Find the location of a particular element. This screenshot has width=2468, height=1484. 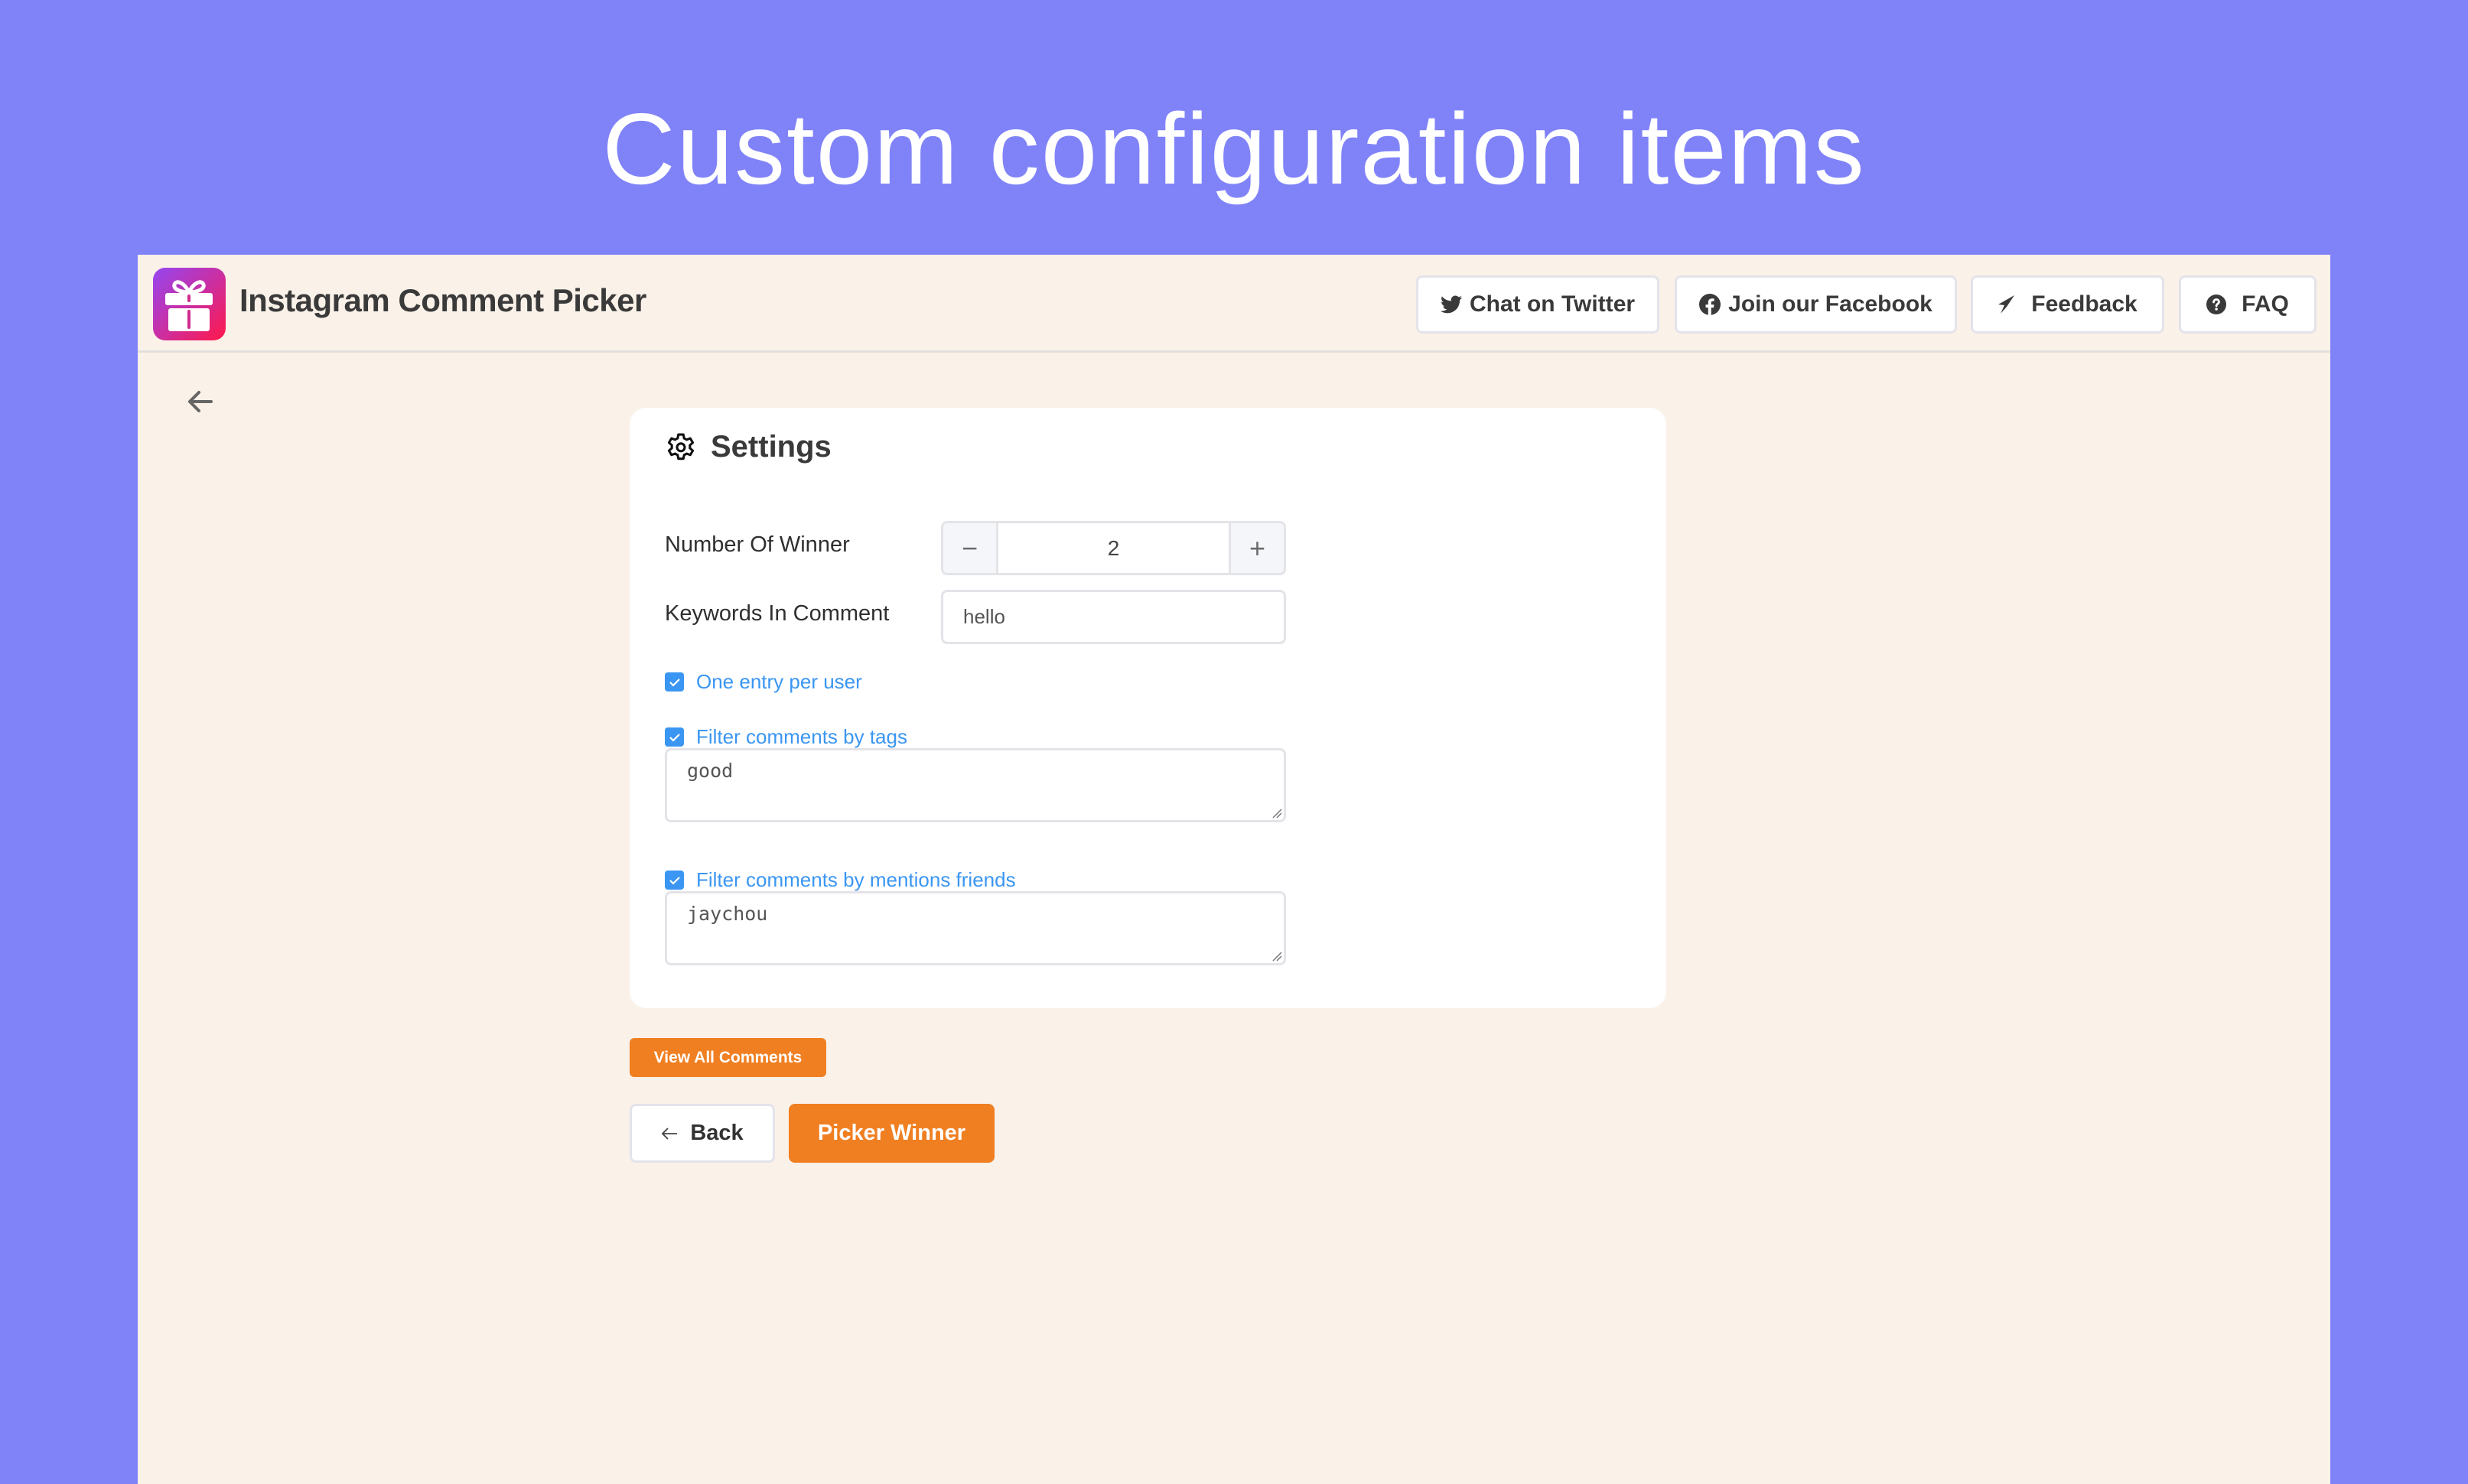

gift-icon is located at coordinates (189, 305).